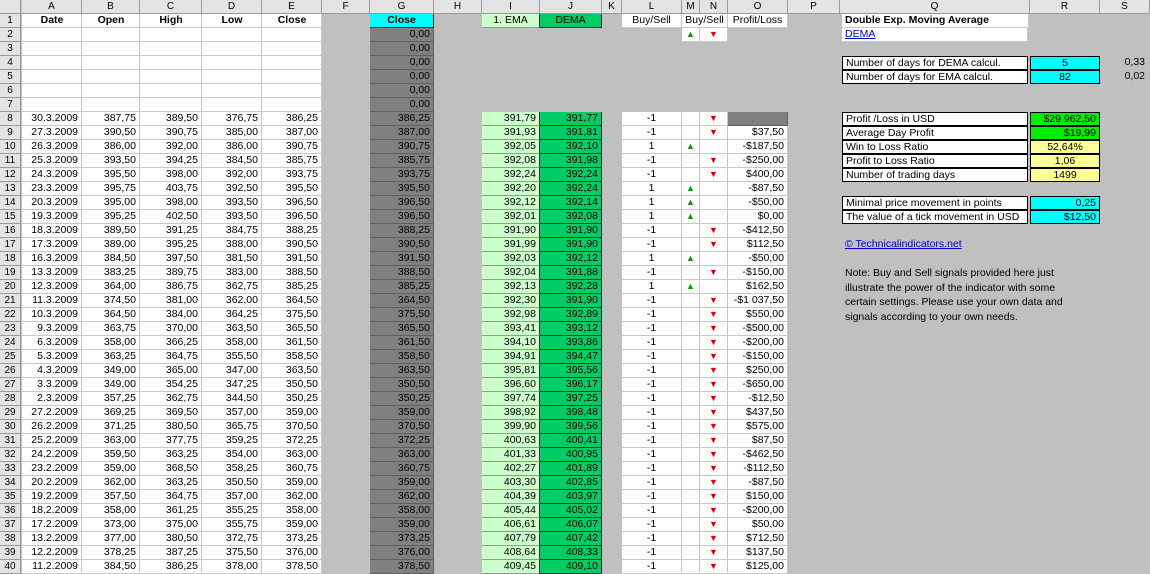 Image resolution: width=1150 pixels, height=574 pixels. Describe the element at coordinates (758, 287) in the screenshot. I see `cell-profit-loss: $162,50` at that location.